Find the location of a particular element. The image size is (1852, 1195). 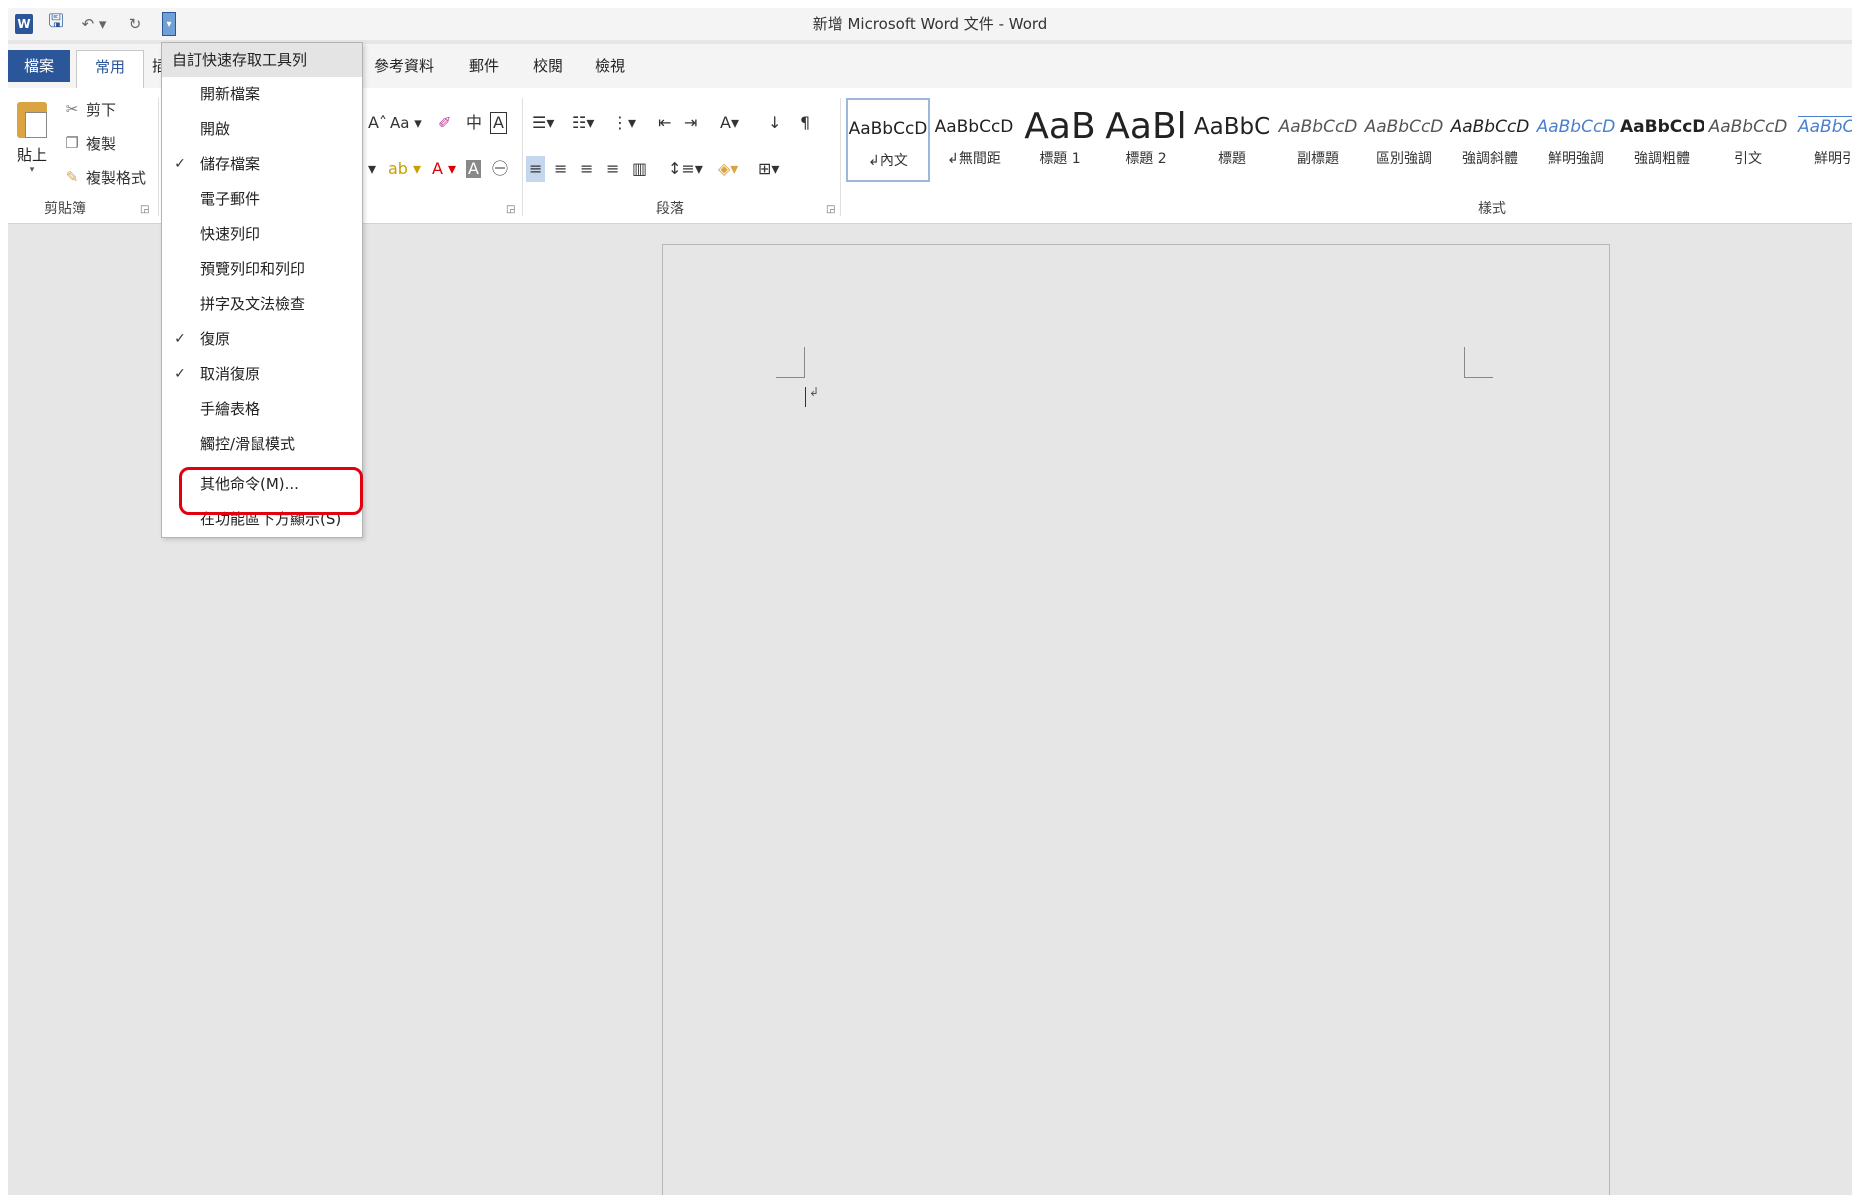

copy-label: 複製 is located at coordinates (101, 143).